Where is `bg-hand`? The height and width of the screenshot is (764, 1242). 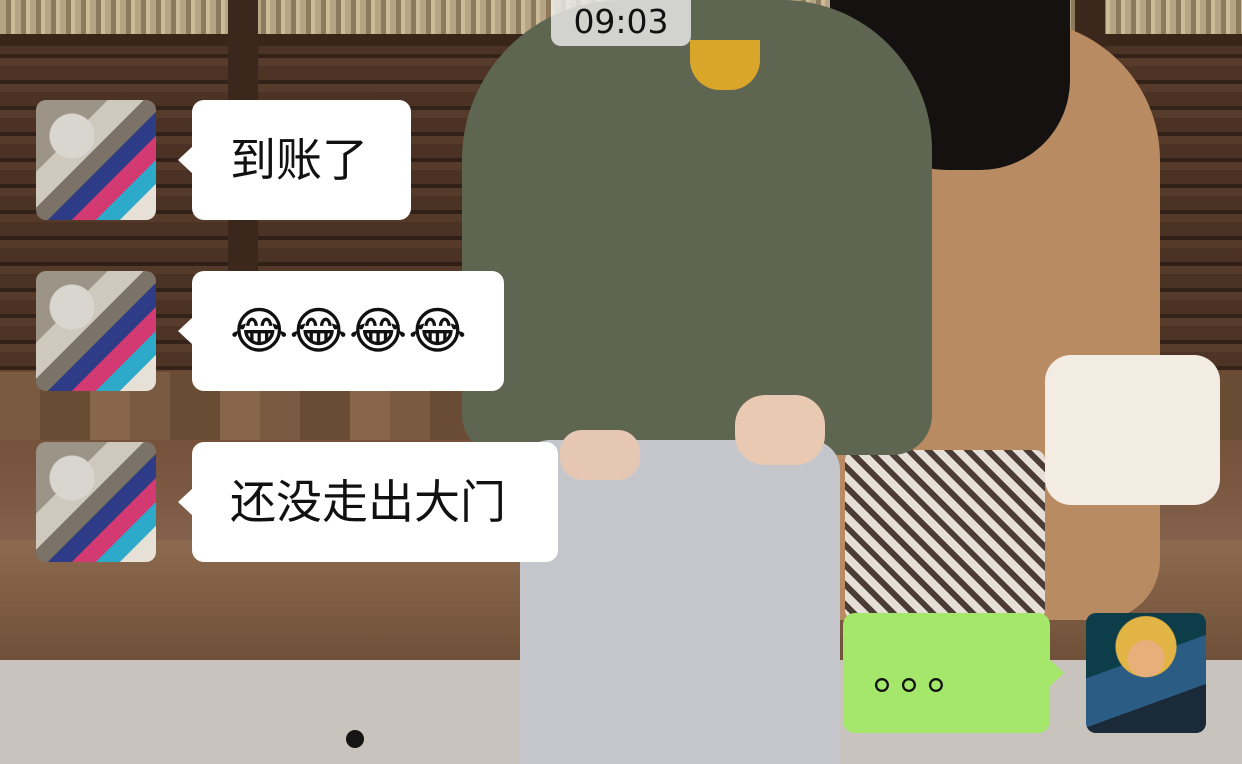 bg-hand is located at coordinates (600, 455).